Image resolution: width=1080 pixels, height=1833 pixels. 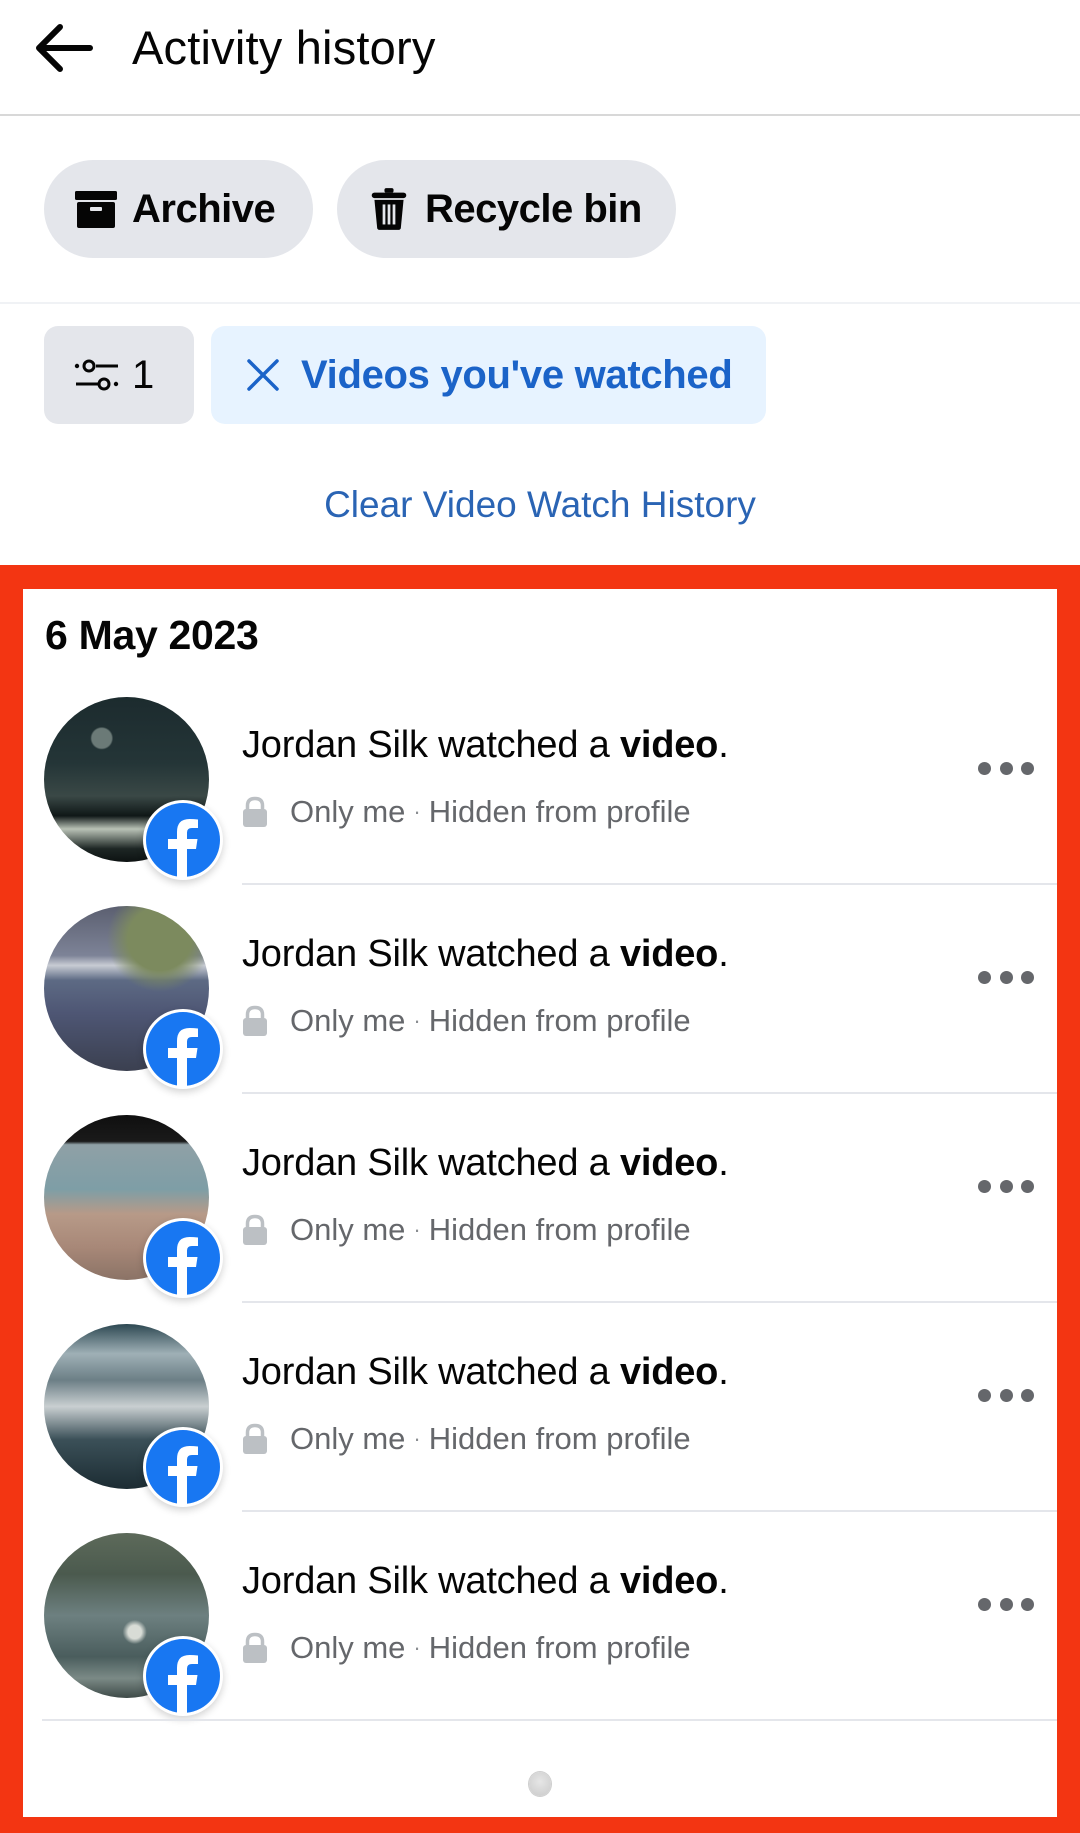 What do you see at coordinates (389, 209) in the screenshot?
I see `trash-icon` at bounding box center [389, 209].